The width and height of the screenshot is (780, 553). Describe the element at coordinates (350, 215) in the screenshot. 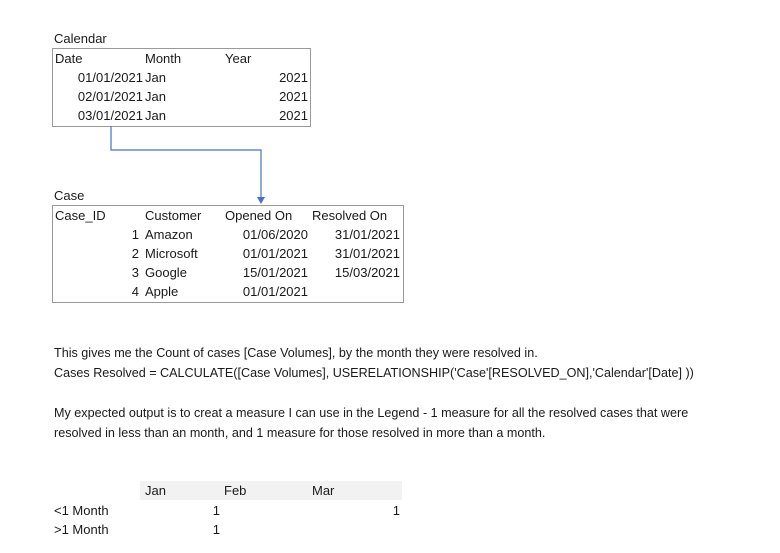

I see `column-header-resolved-on: Resolved On` at that location.